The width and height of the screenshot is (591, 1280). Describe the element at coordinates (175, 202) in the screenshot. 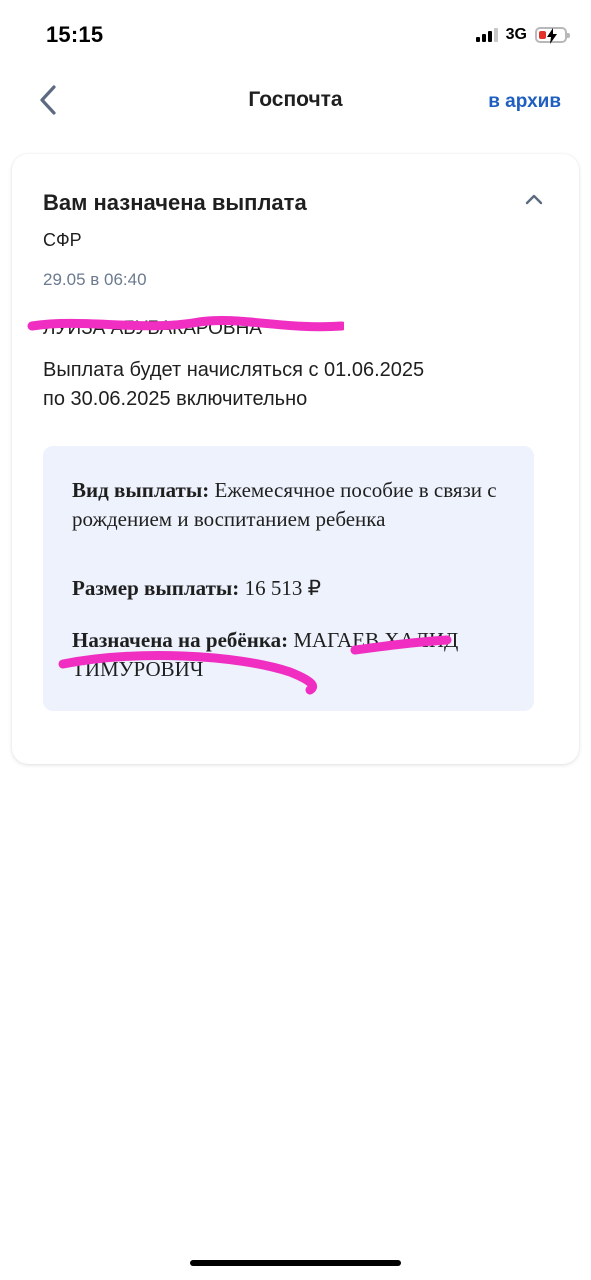

I see `message-title: Вам назначена выплата` at that location.